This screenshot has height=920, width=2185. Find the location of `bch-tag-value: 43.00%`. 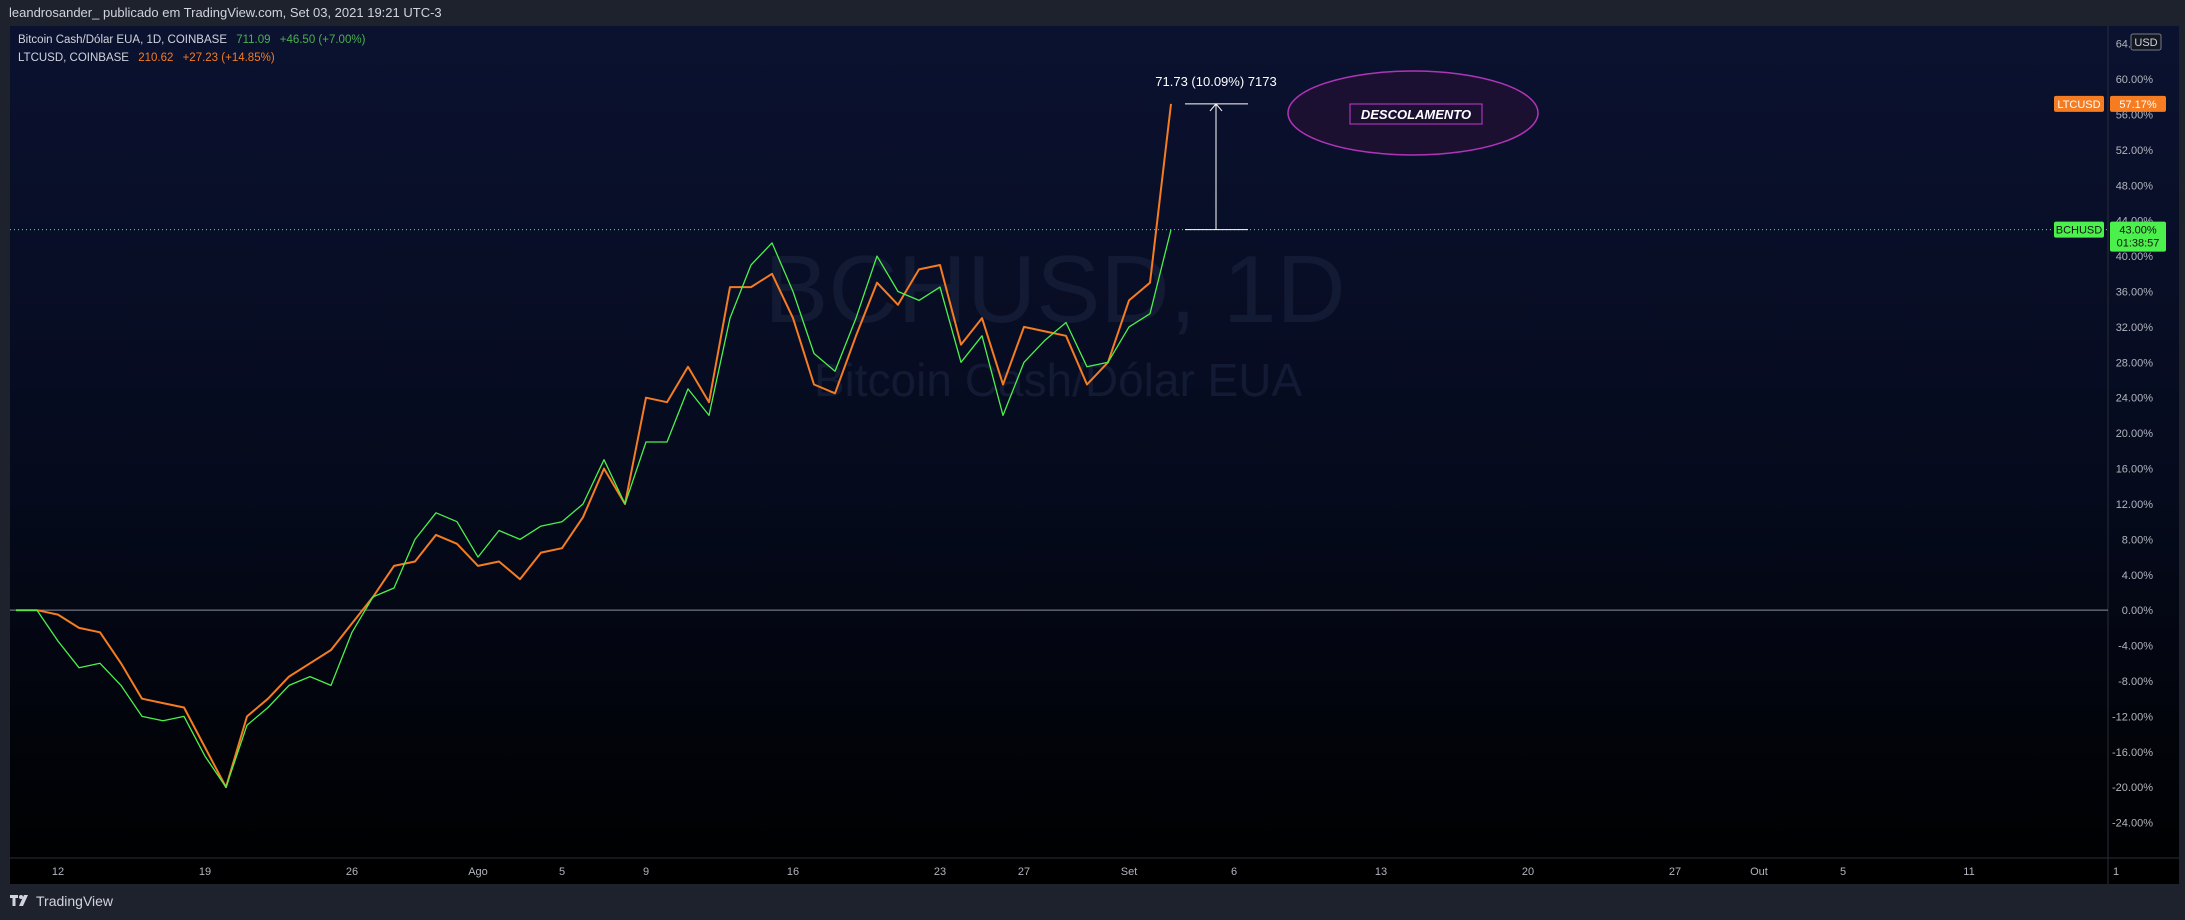

bch-tag-value: 43.00% is located at coordinates (2138, 231).